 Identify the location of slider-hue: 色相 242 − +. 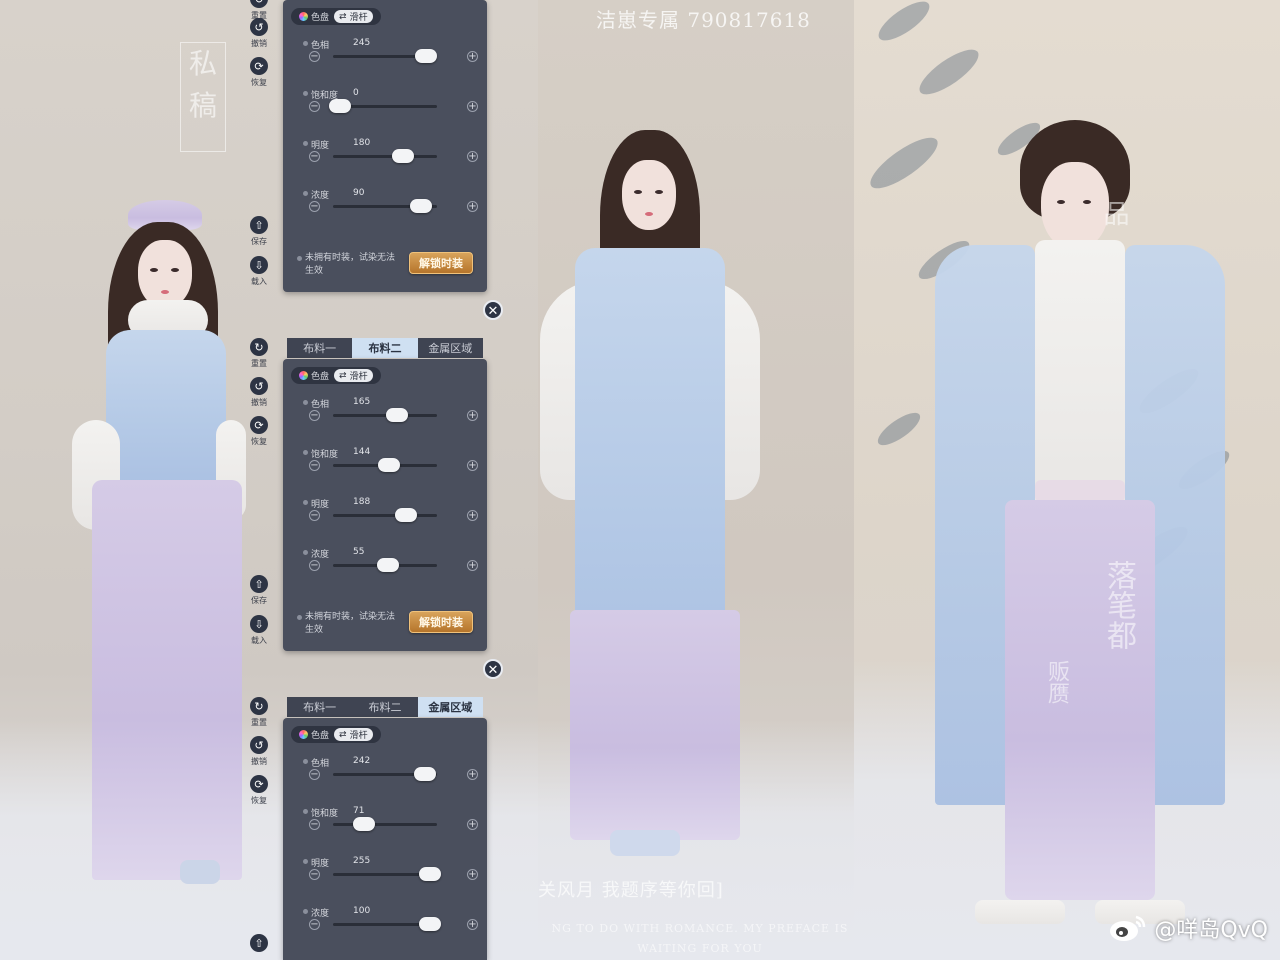
(392, 776).